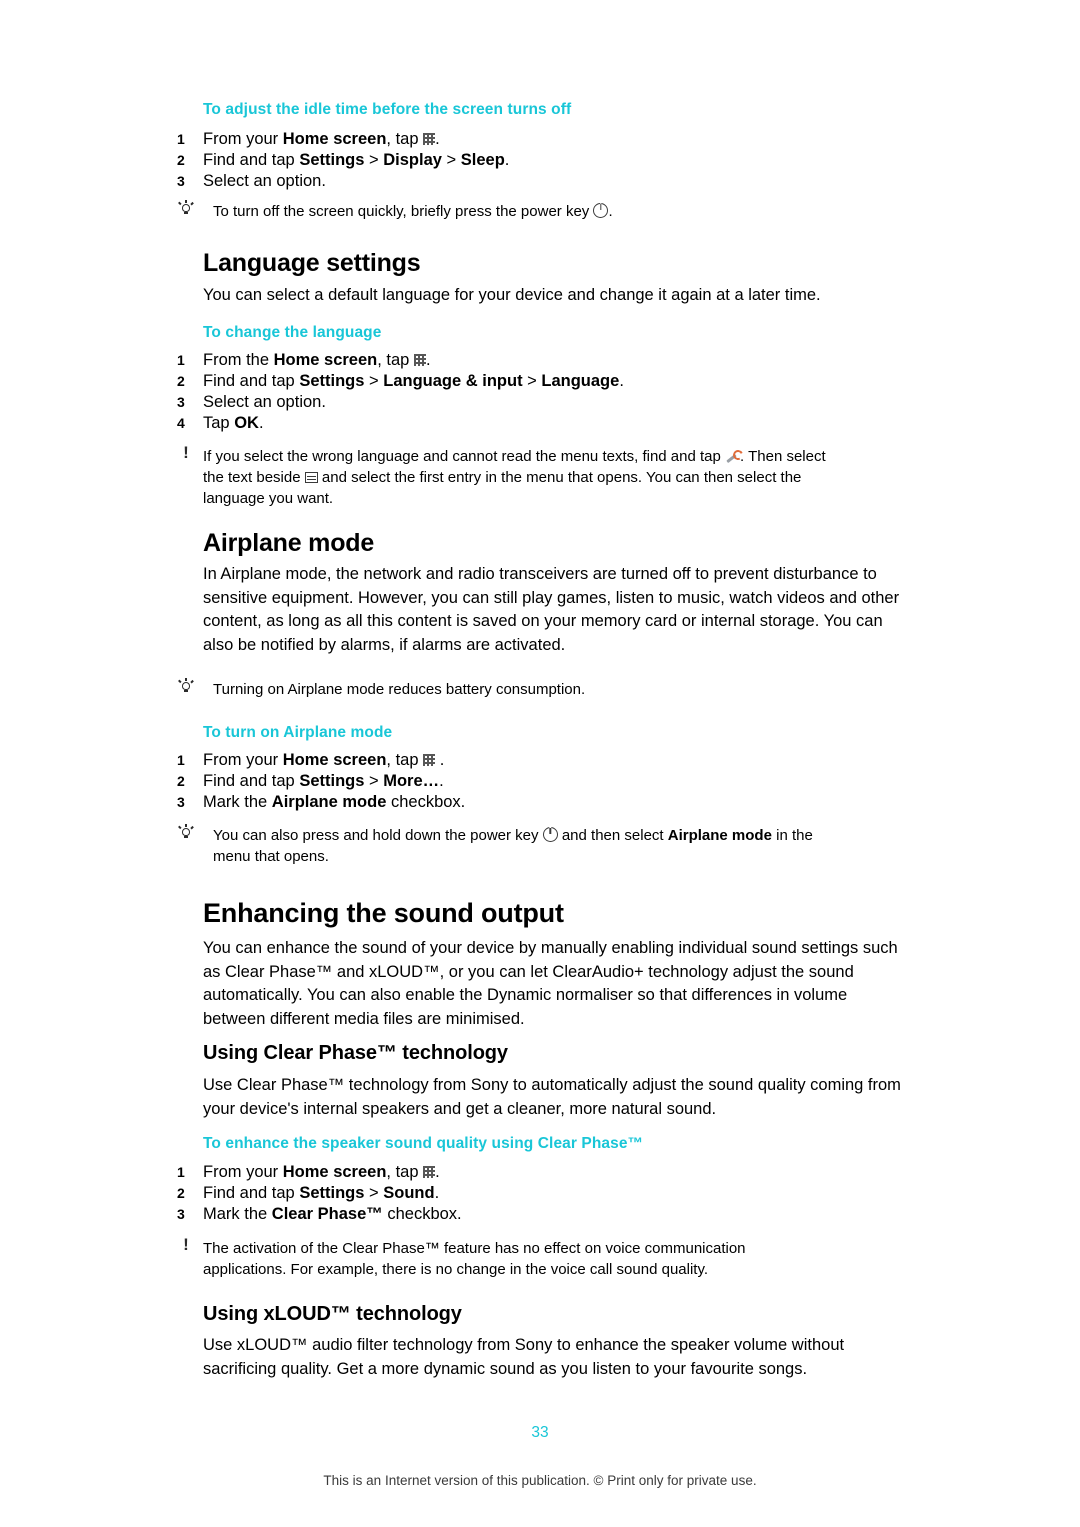 The height and width of the screenshot is (1527, 1080). I want to click on step-item: 1 From the Home screen, tap ., so click(567, 360).